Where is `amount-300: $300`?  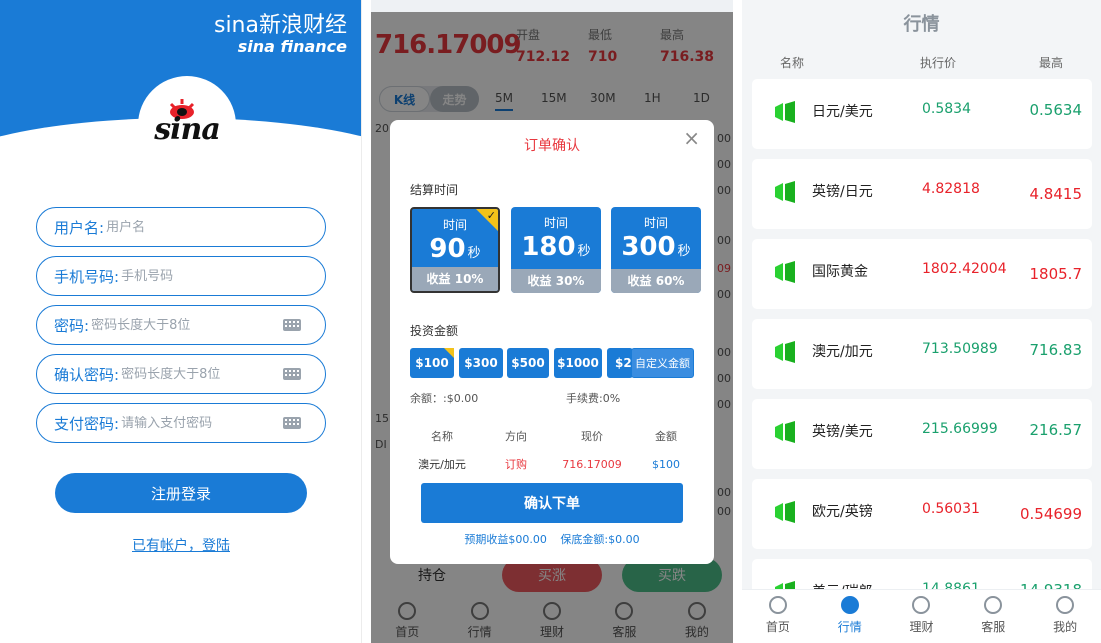 amount-300: $300 is located at coordinates (481, 363).